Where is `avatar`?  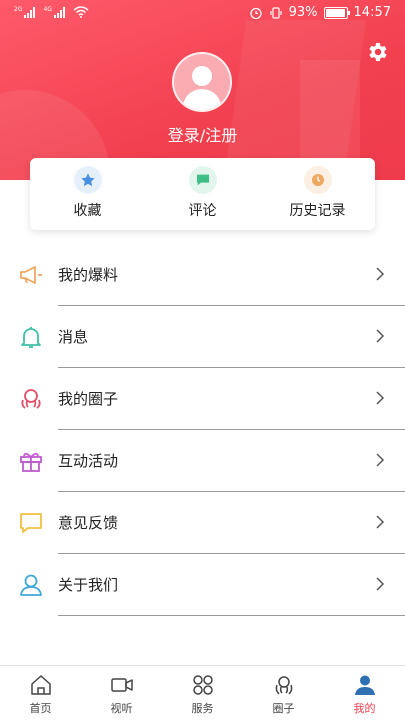
avatar is located at coordinates (202, 82).